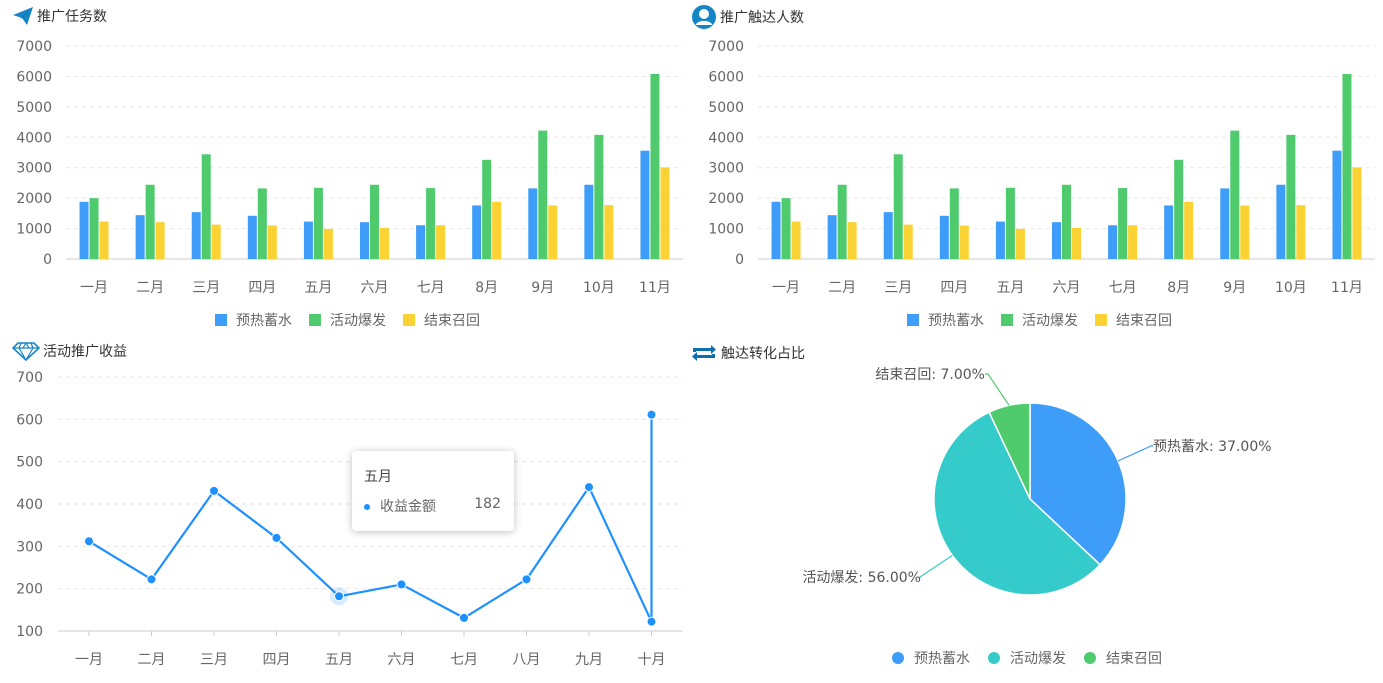 The height and width of the screenshot is (683, 1383). Describe the element at coordinates (433, 491) in the screenshot. I see `revenue-tooltip: 五月 收益金额 182` at that location.